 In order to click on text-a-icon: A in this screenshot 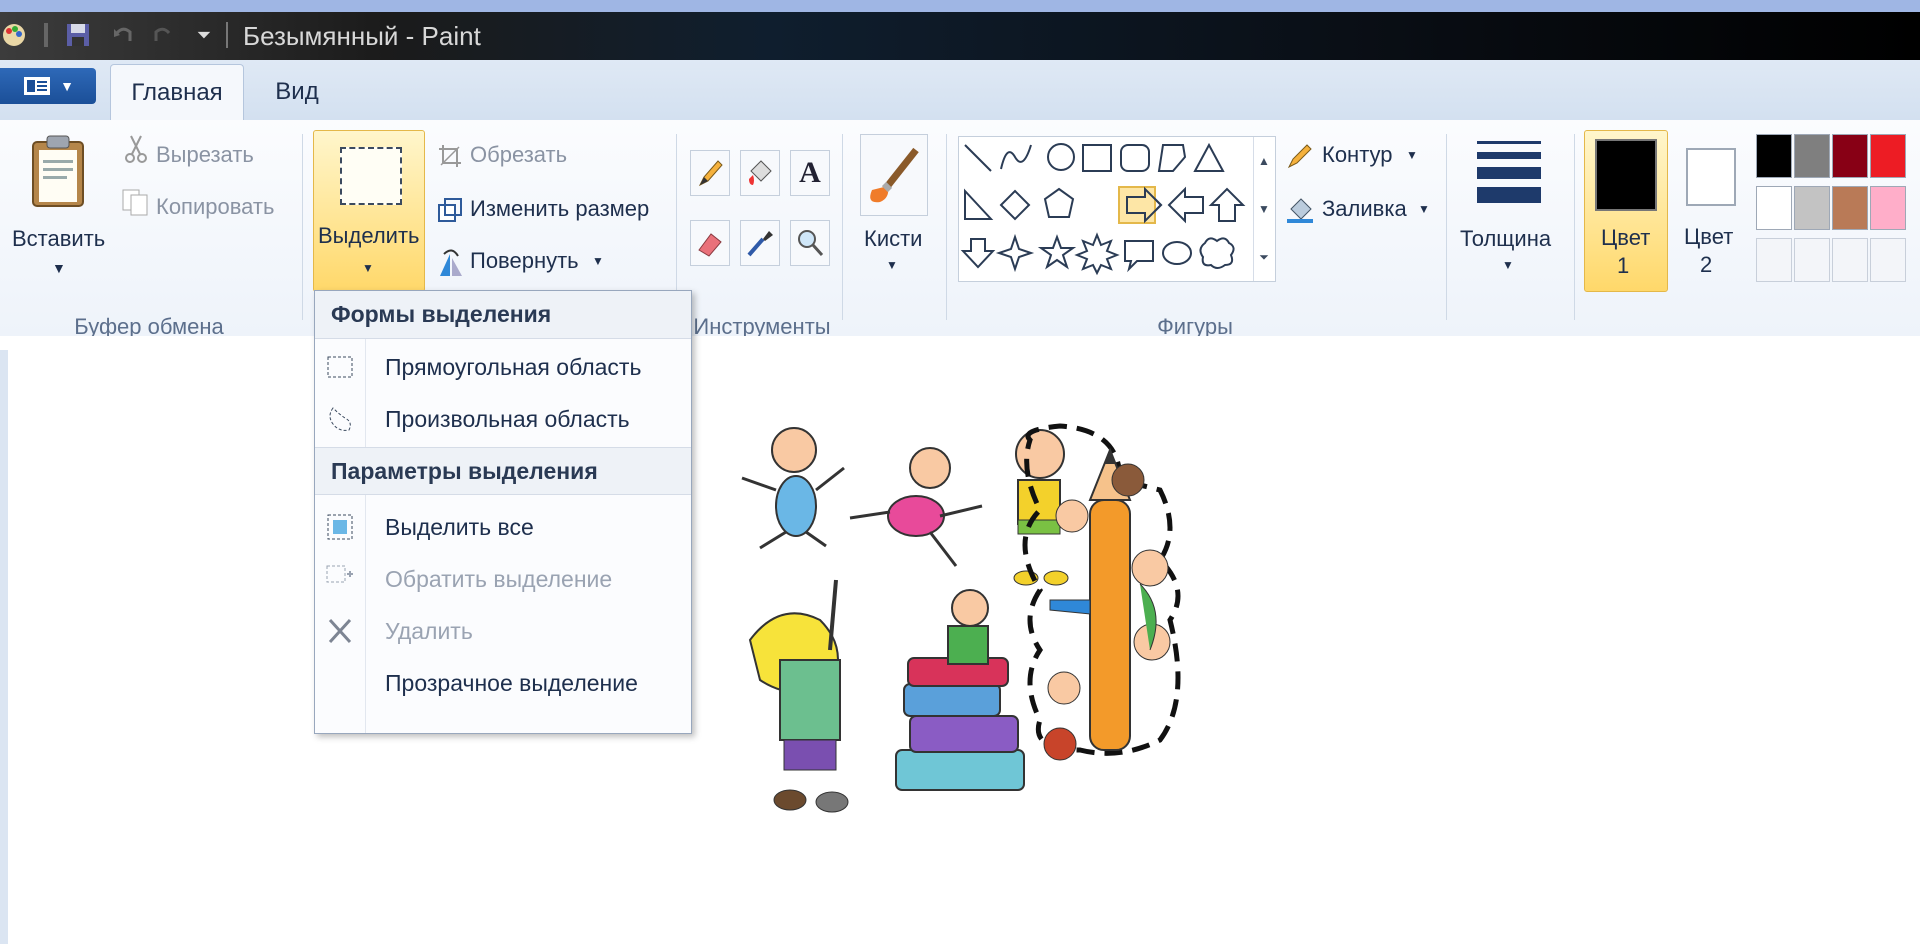, I will do `click(810, 172)`.